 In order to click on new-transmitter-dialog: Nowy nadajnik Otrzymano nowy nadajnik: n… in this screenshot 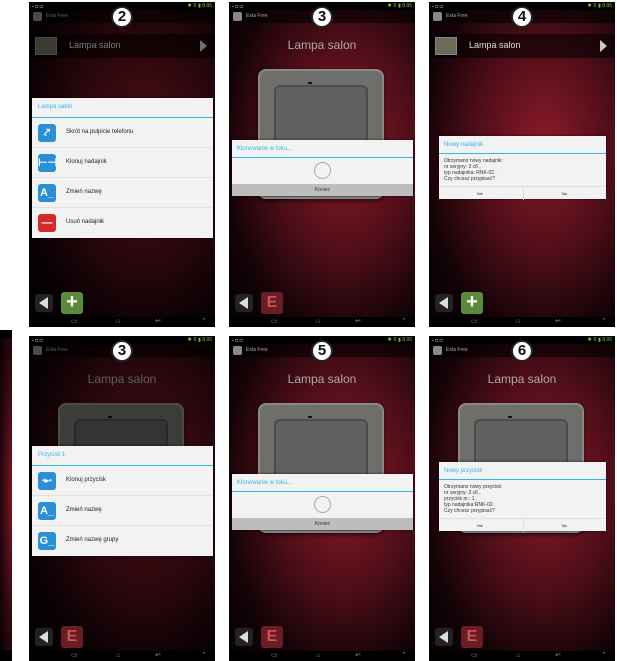, I will do `click(522, 168)`.